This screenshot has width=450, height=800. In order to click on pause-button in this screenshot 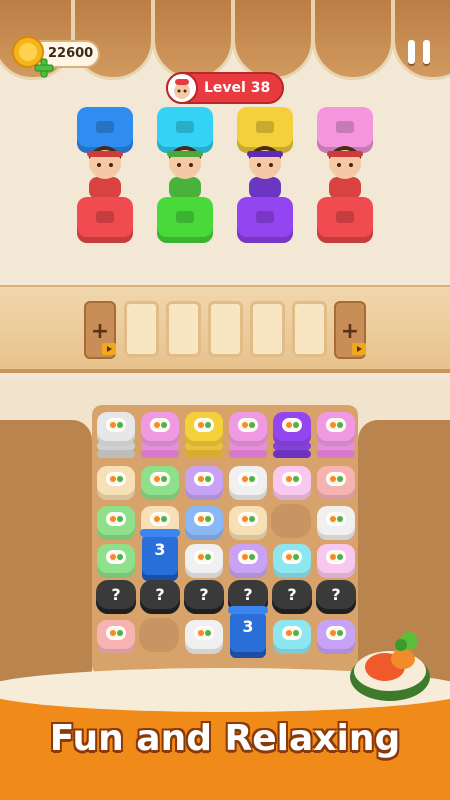, I will do `click(419, 52)`.